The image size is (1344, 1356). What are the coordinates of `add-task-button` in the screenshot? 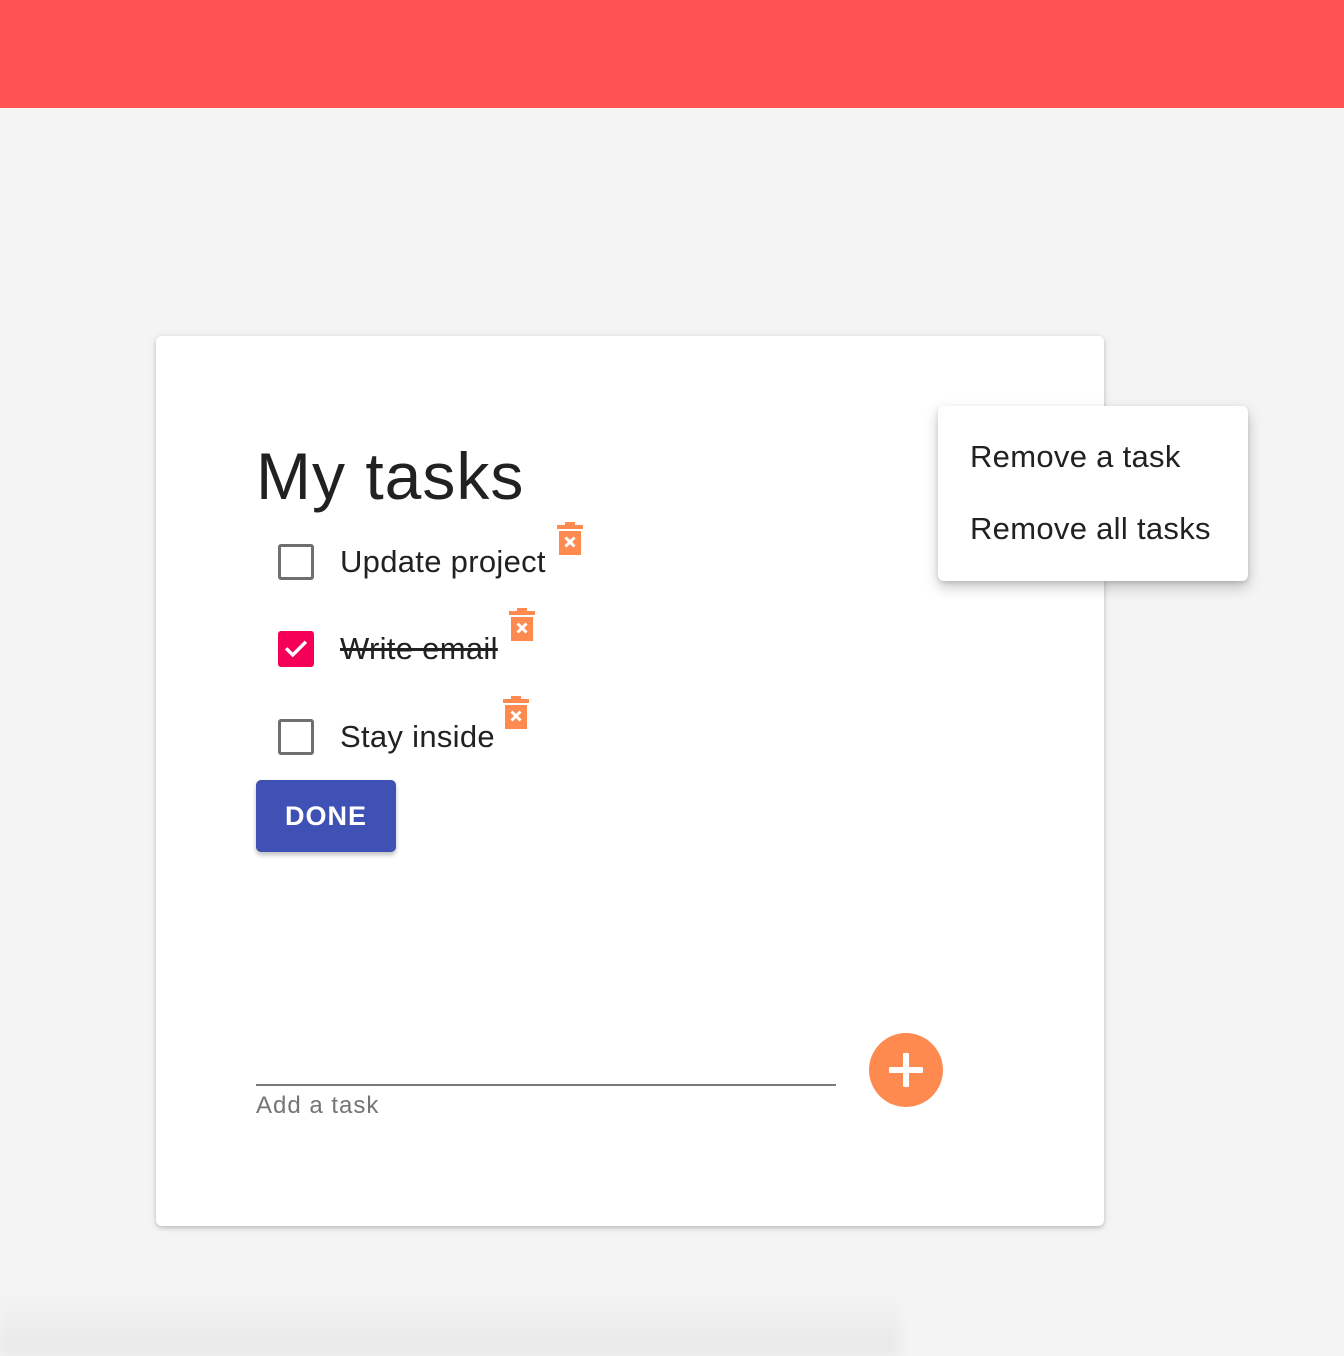 It's located at (906, 1070).